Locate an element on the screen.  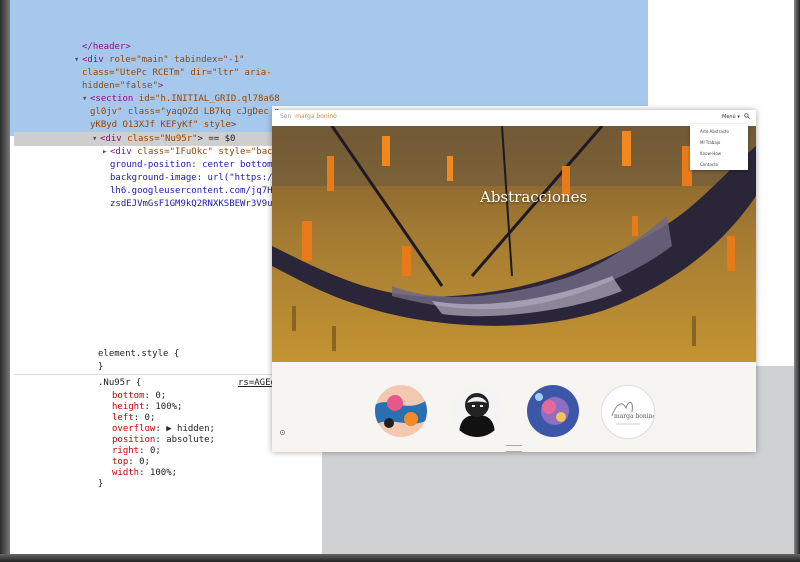
site-header: Sen marga bonino Menú ▾ is located at coordinates (514, 118).